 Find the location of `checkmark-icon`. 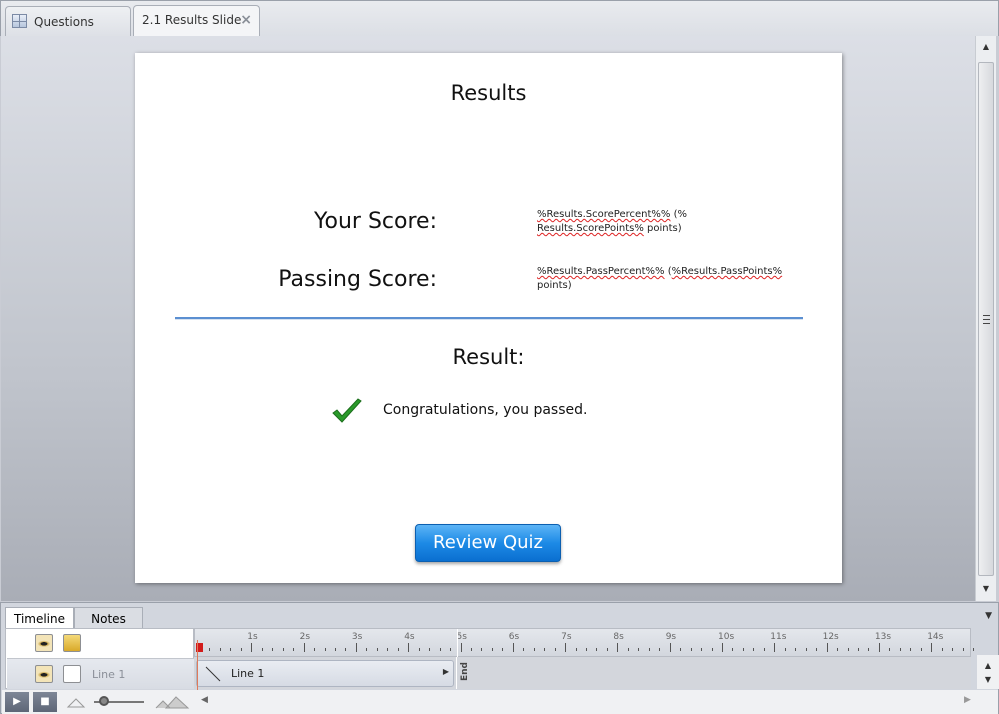

checkmark-icon is located at coordinates (347, 410).